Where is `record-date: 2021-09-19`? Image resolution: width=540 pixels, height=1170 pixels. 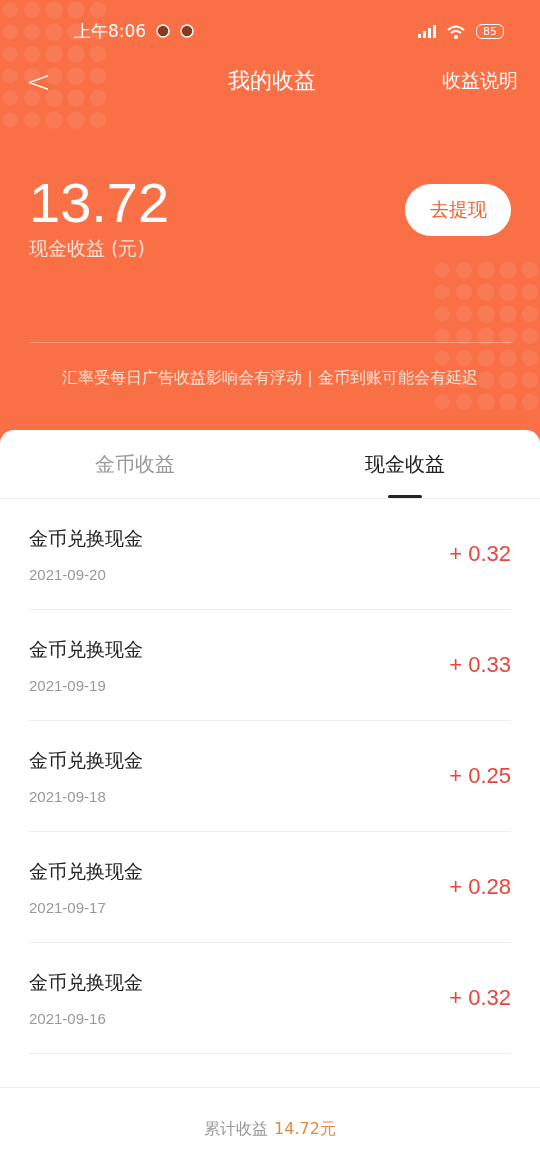
record-date: 2021-09-19 is located at coordinates (68, 685).